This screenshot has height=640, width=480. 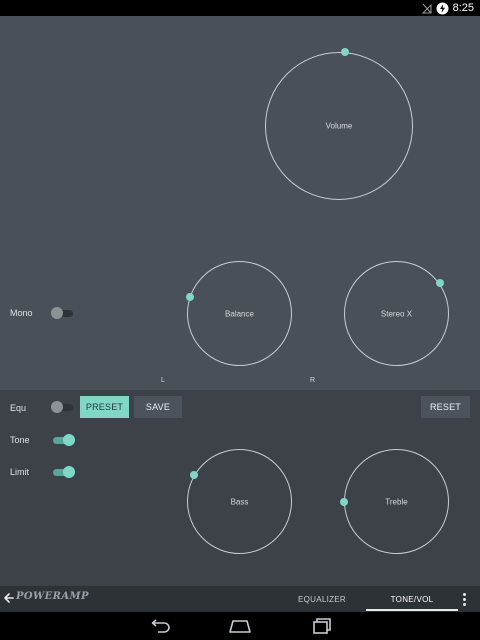 What do you see at coordinates (412, 610) in the screenshot?
I see `active-tab-indicator` at bounding box center [412, 610].